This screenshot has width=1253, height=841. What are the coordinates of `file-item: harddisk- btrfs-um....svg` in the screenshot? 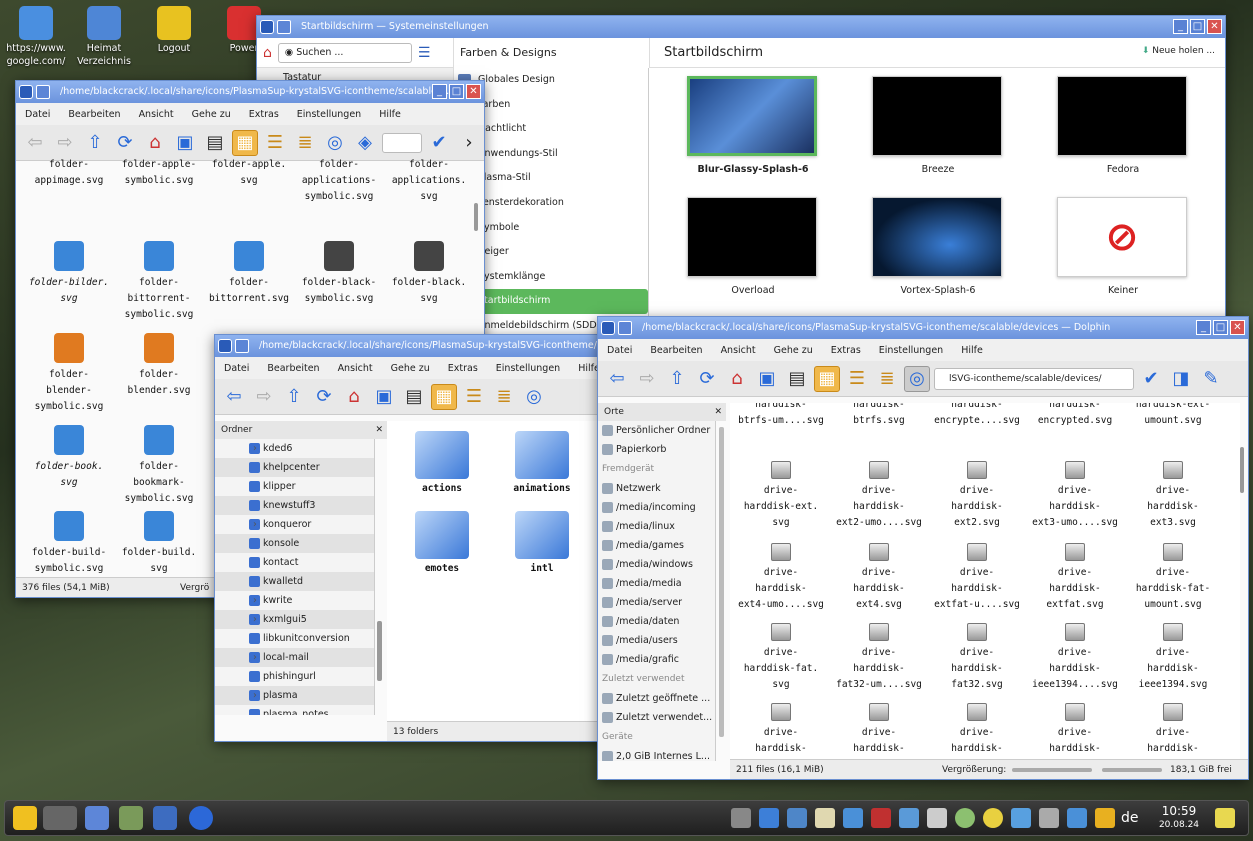 It's located at (781, 416).